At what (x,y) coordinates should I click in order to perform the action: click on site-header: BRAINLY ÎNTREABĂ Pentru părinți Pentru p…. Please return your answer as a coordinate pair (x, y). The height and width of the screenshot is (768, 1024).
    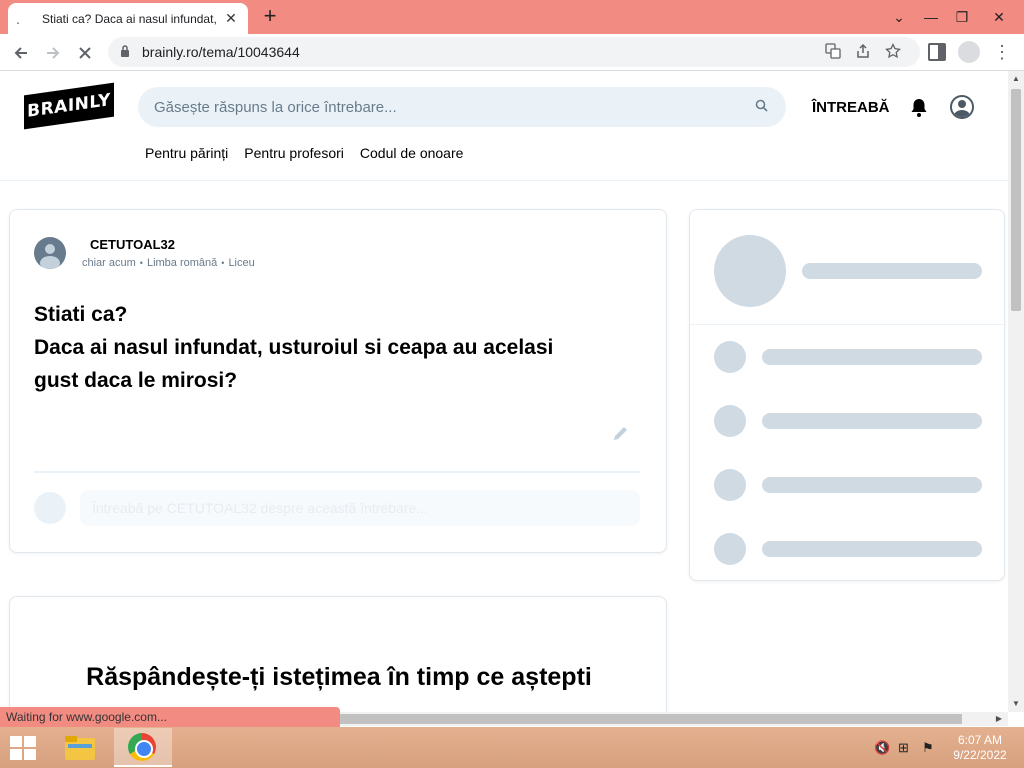
    Looking at the image, I should click on (504, 126).